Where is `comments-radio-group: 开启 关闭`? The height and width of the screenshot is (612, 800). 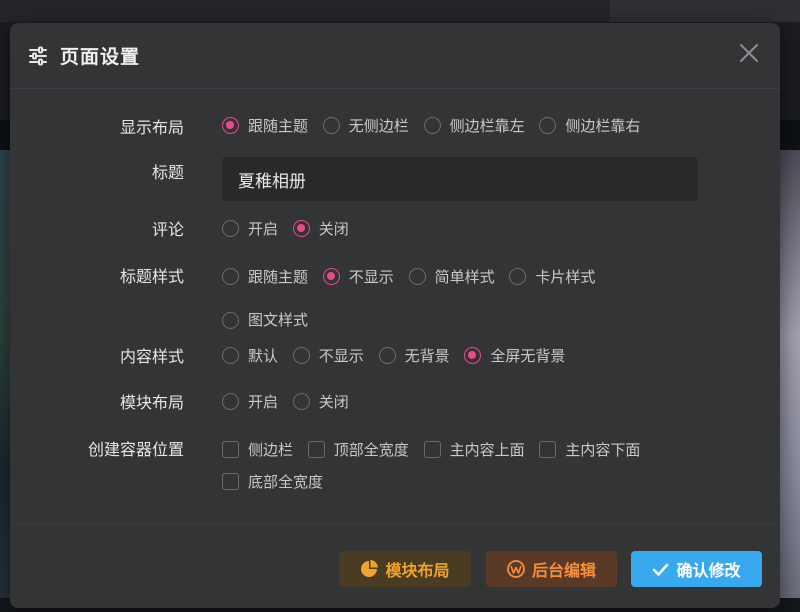 comments-radio-group: 开启 关闭 is located at coordinates (290, 229).